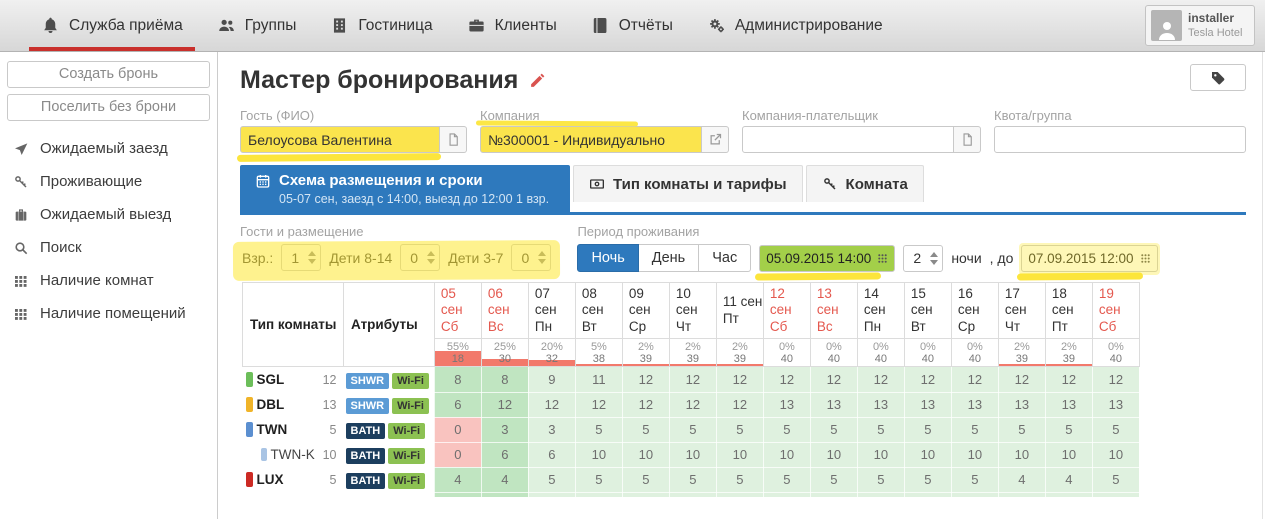  I want to click on availability-cell: 13, so click(880, 404).